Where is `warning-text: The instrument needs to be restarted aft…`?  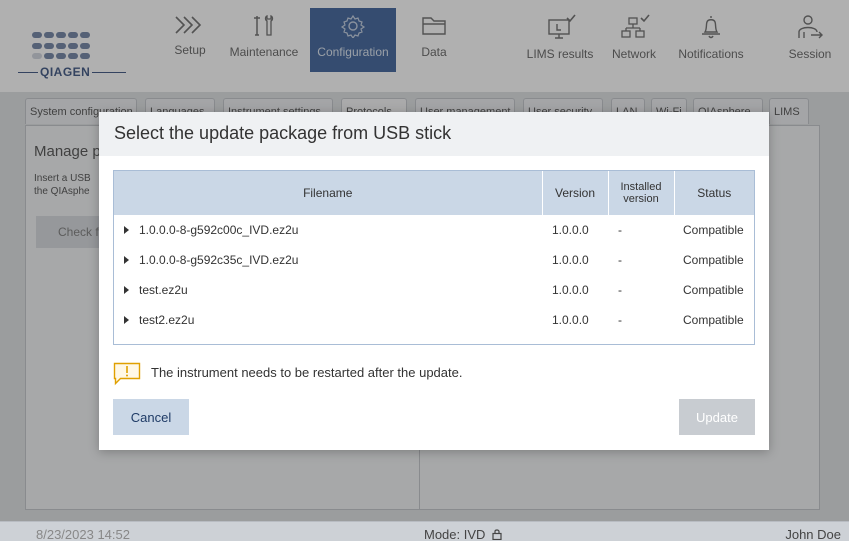
warning-text: The instrument needs to be restarted aft… is located at coordinates (307, 372).